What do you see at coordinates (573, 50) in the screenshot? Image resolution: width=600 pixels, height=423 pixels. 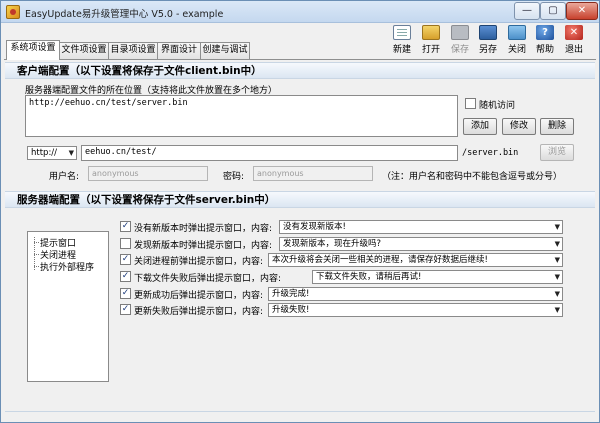 I see `exit-label: 退出` at bounding box center [573, 50].